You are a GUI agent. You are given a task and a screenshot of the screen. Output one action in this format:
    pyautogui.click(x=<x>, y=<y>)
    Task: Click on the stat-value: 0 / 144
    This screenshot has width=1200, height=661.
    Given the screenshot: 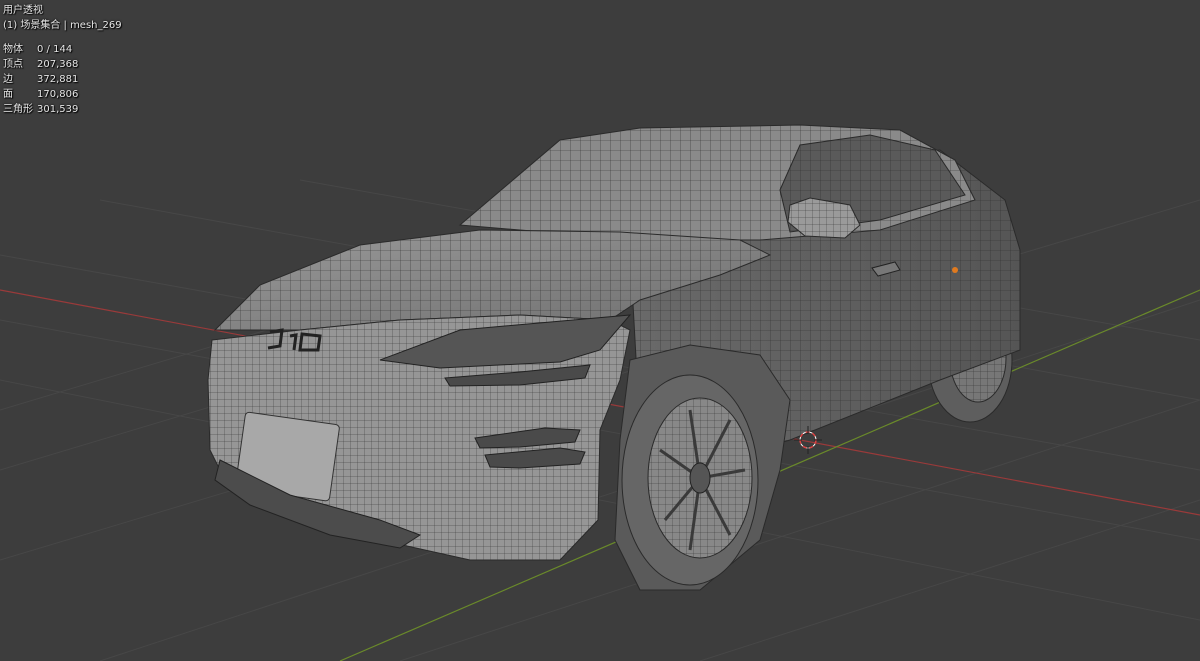 What is the action you would take?
    pyautogui.click(x=55, y=49)
    